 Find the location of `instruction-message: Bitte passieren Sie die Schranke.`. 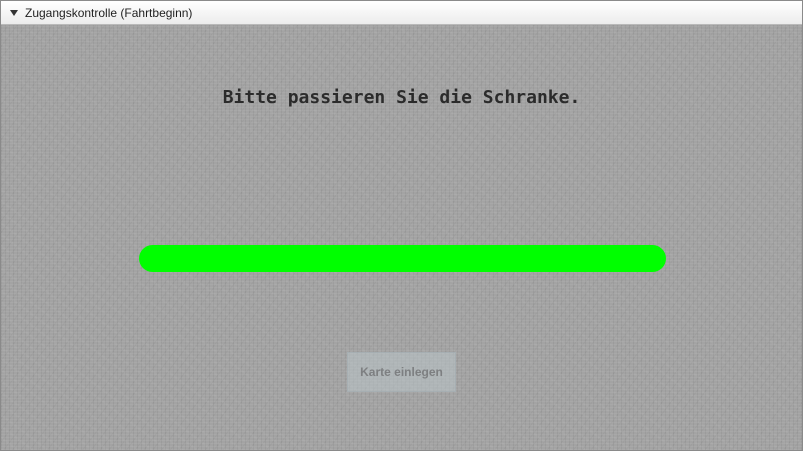

instruction-message: Bitte passieren Sie die Schranke. is located at coordinates (401, 97).